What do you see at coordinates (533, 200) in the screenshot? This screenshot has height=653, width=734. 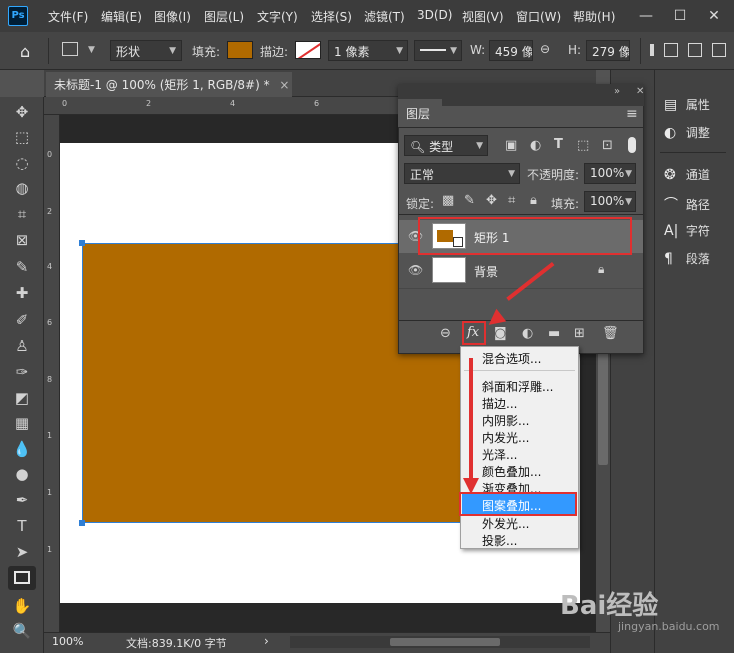 I see `lock-all-icon: 🔒︎` at bounding box center [533, 200].